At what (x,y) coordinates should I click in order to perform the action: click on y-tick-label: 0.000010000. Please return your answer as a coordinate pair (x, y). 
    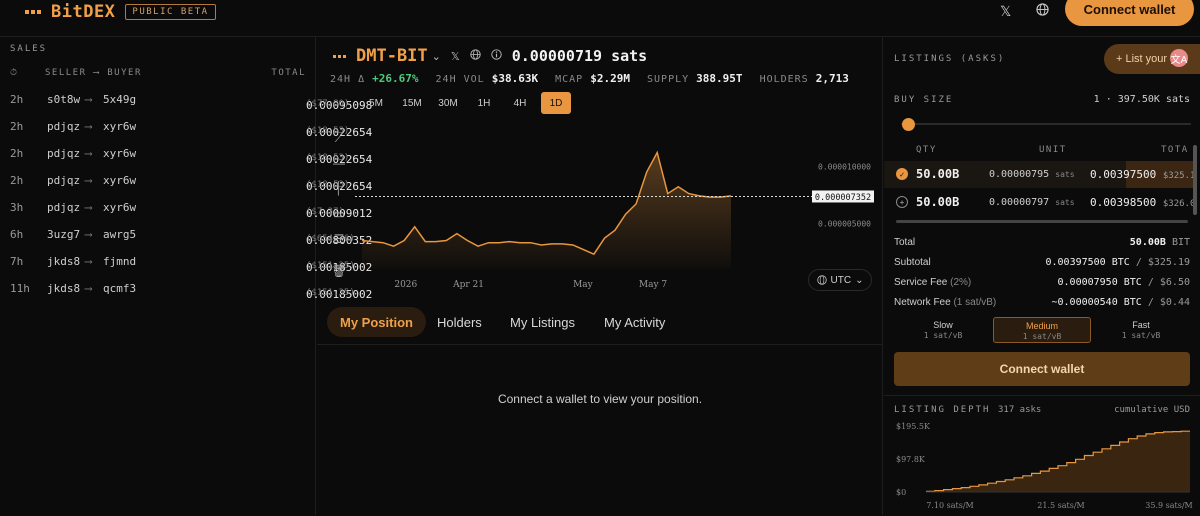
    Looking at the image, I should click on (844, 166).